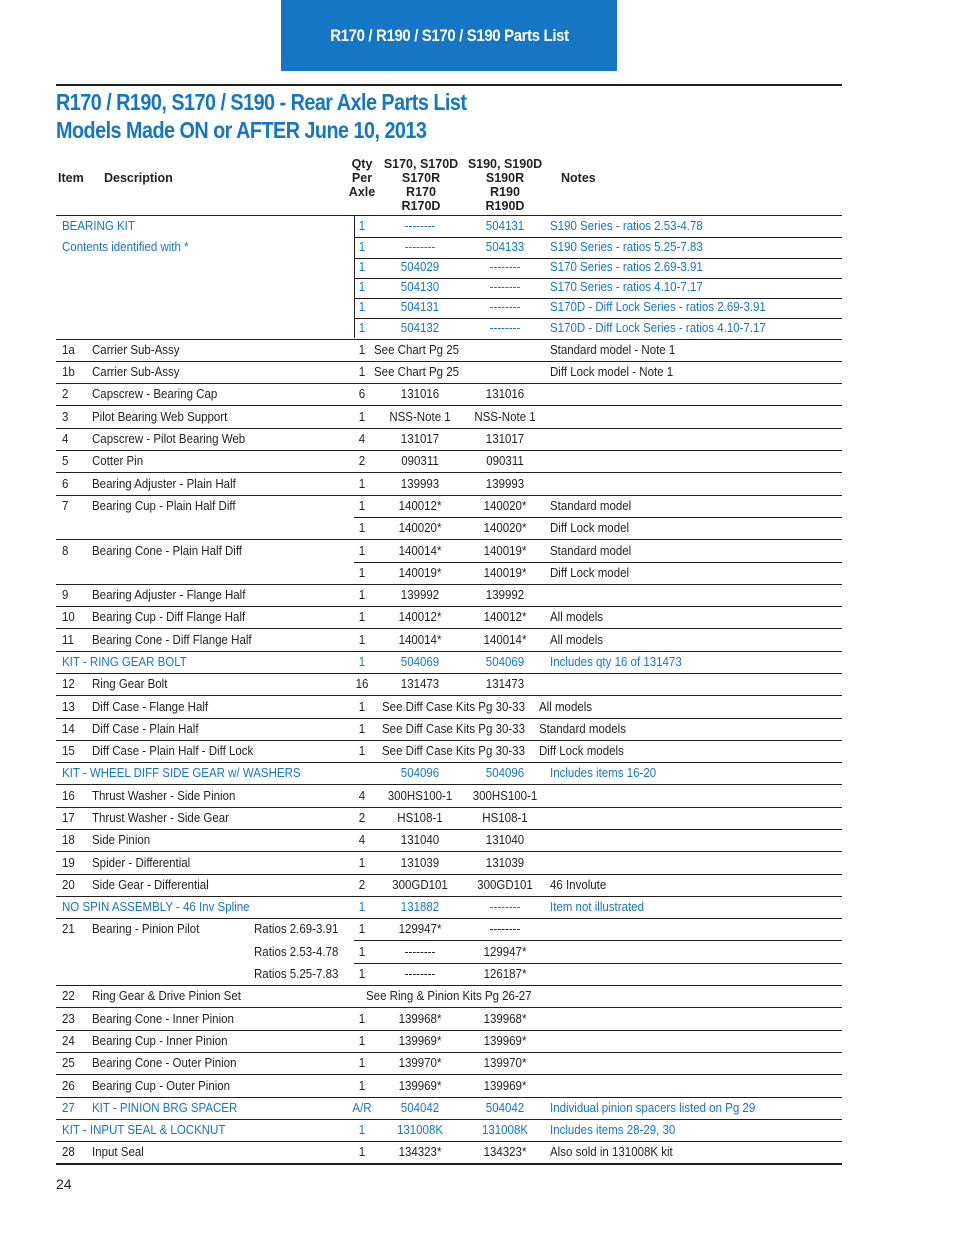 The height and width of the screenshot is (1235, 954). What do you see at coordinates (505, 192) in the screenshot?
I see `col-header-s190-line: R190` at bounding box center [505, 192].